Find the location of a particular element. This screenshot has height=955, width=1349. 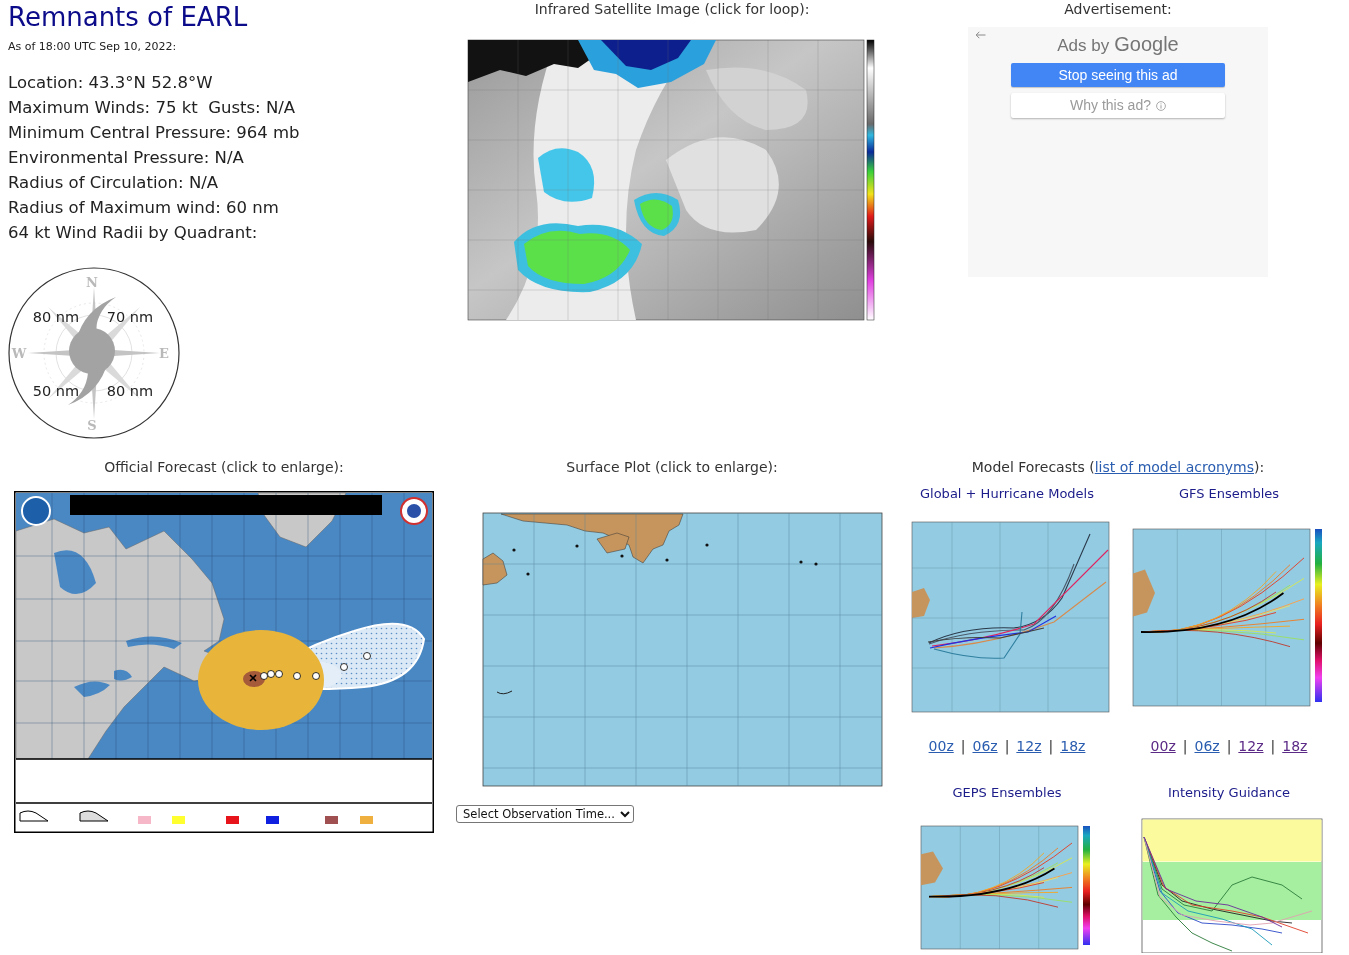

section-caption: Infrared Satellite Image (click for loop): is located at coordinates (672, 9).